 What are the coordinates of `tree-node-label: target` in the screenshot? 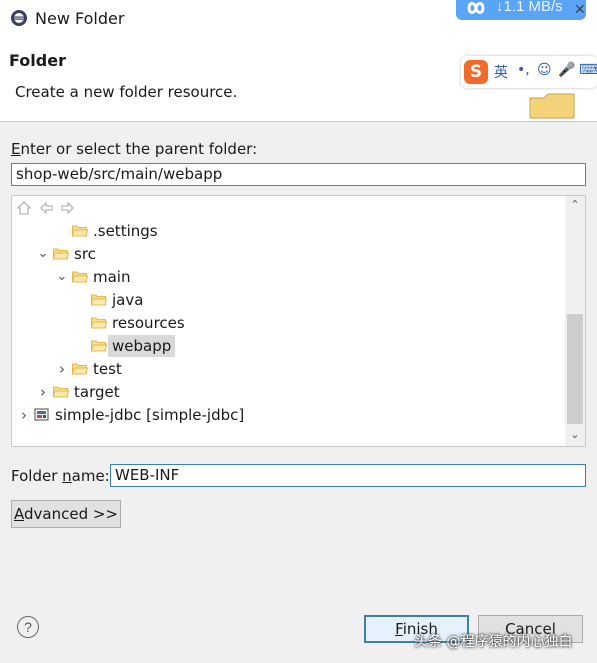 It's located at (97, 392).